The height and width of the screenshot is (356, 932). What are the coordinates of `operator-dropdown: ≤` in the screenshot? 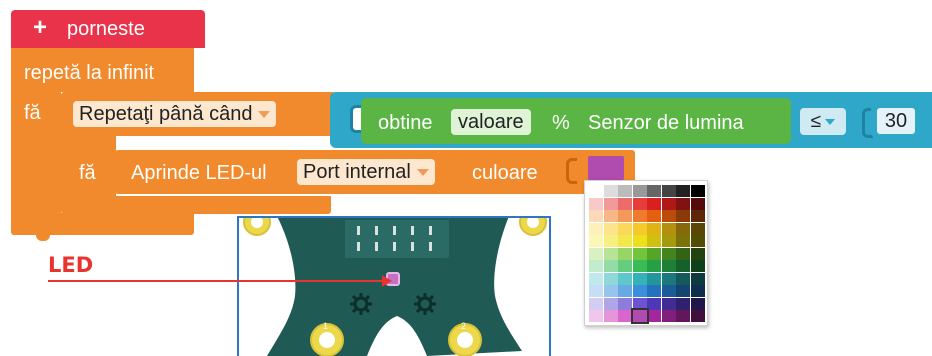 It's located at (823, 121).